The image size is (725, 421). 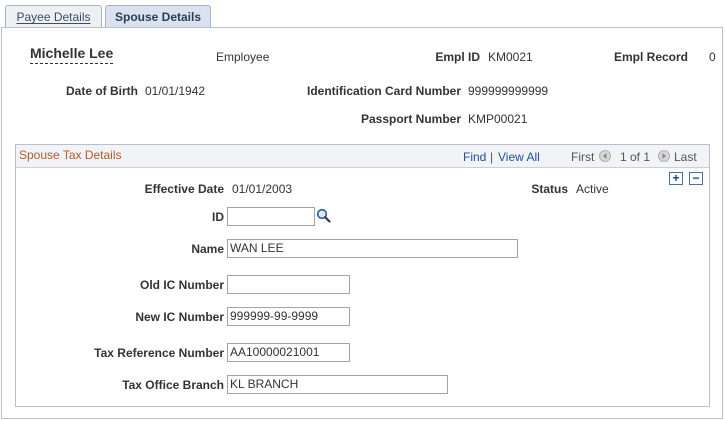 I want to click on new-ic-label: New IC Number, so click(x=179, y=317).